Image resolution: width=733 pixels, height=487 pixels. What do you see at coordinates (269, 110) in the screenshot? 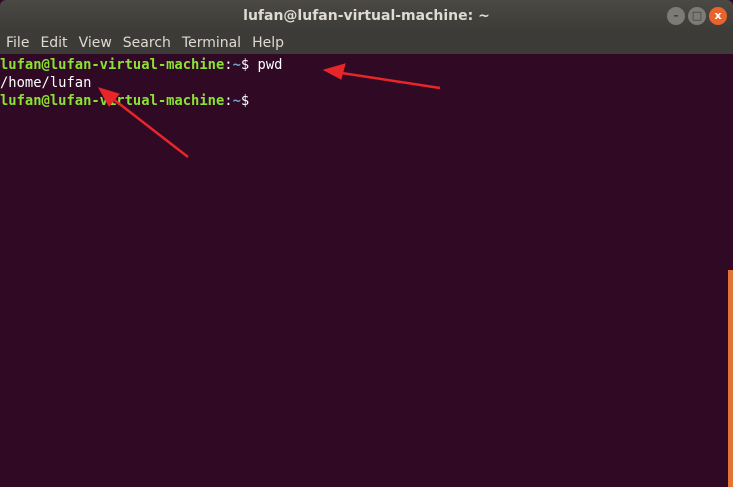
I see `annotation-arrows` at bounding box center [269, 110].